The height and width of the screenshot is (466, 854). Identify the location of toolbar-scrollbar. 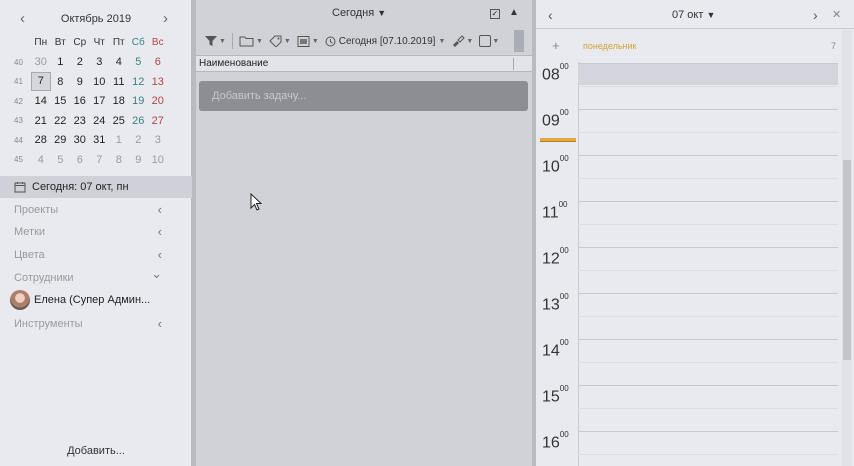
(519, 41).